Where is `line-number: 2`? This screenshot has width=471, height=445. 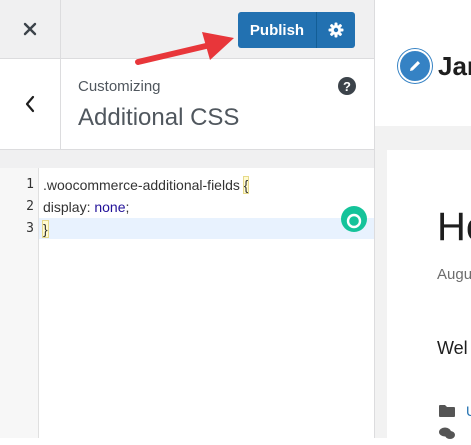
line-number: 2 is located at coordinates (30, 206).